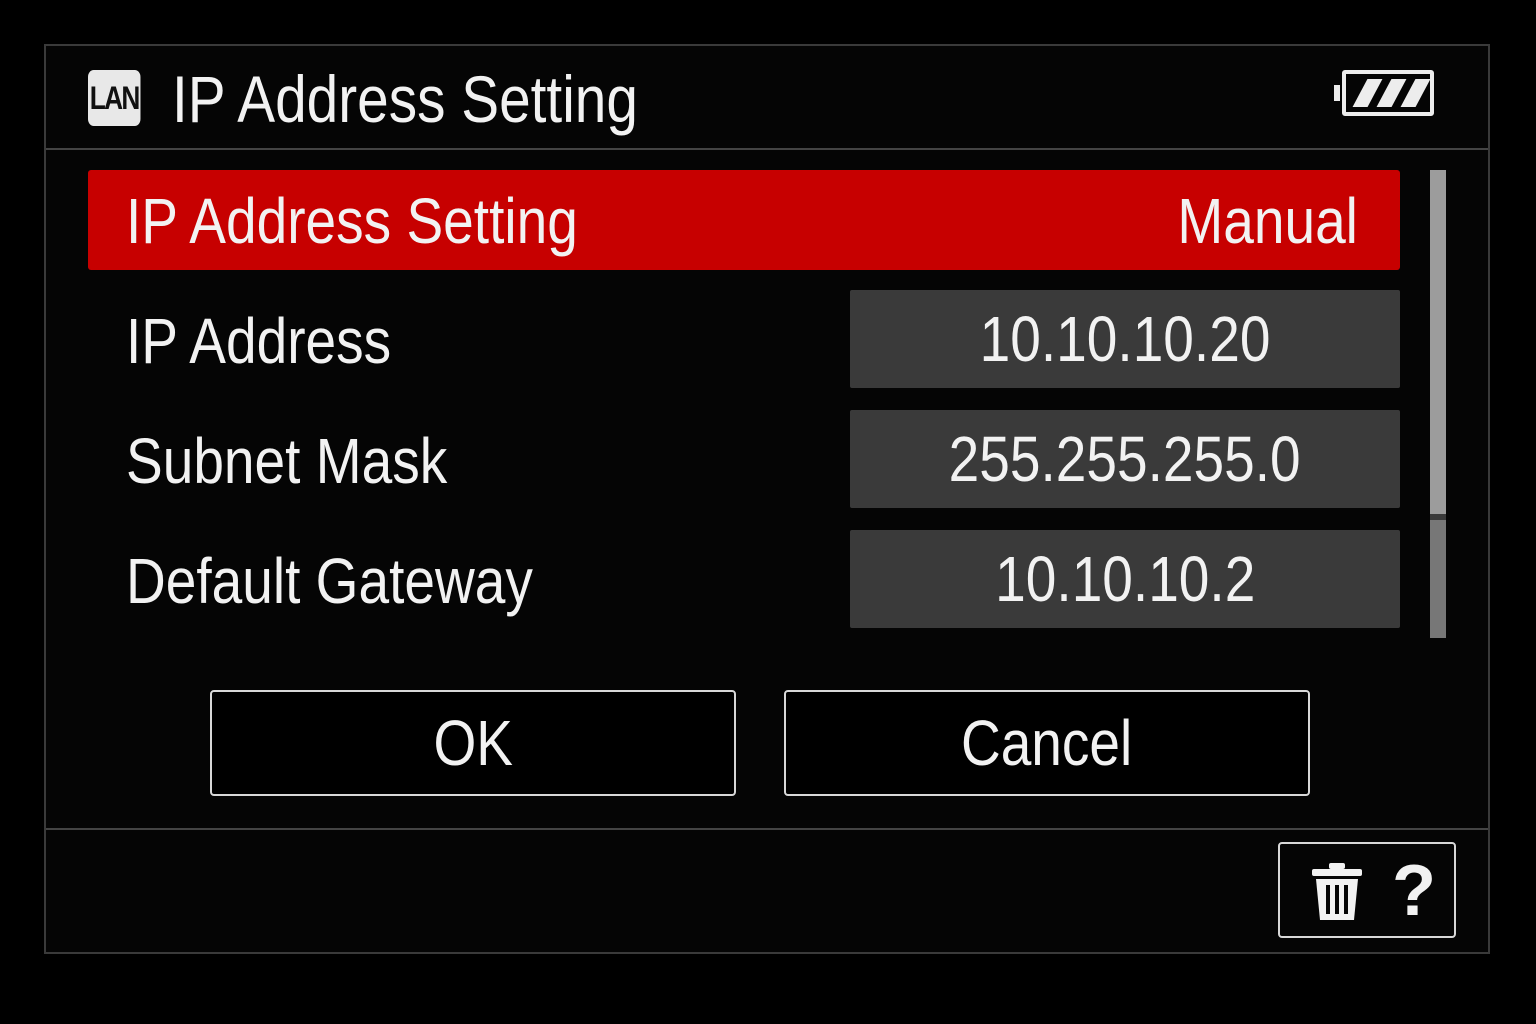  I want to click on scrollbar, so click(1438, 404).